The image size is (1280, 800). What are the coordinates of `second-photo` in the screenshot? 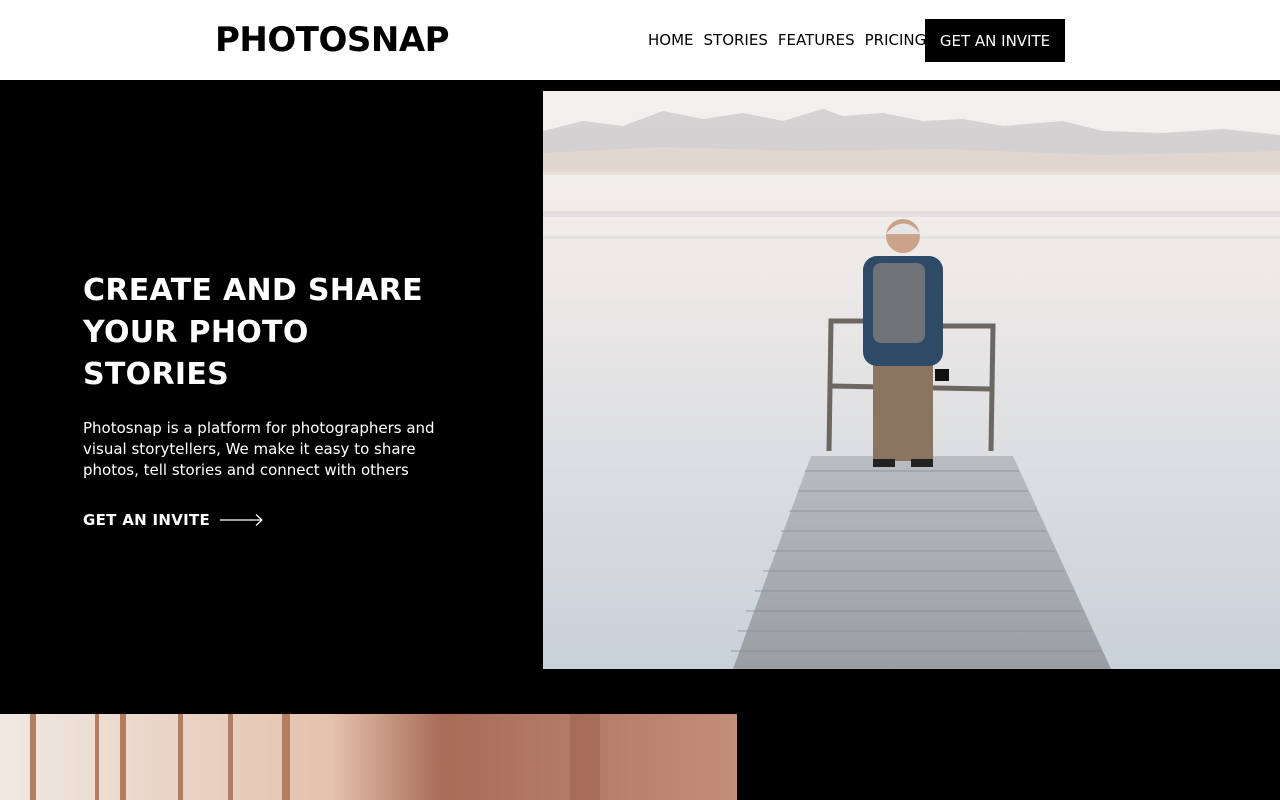 It's located at (368, 757).